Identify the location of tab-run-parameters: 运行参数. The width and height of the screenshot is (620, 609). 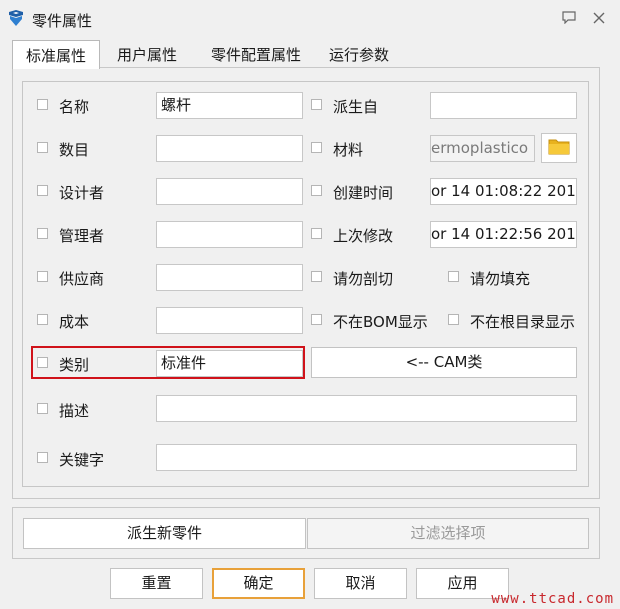
(359, 54).